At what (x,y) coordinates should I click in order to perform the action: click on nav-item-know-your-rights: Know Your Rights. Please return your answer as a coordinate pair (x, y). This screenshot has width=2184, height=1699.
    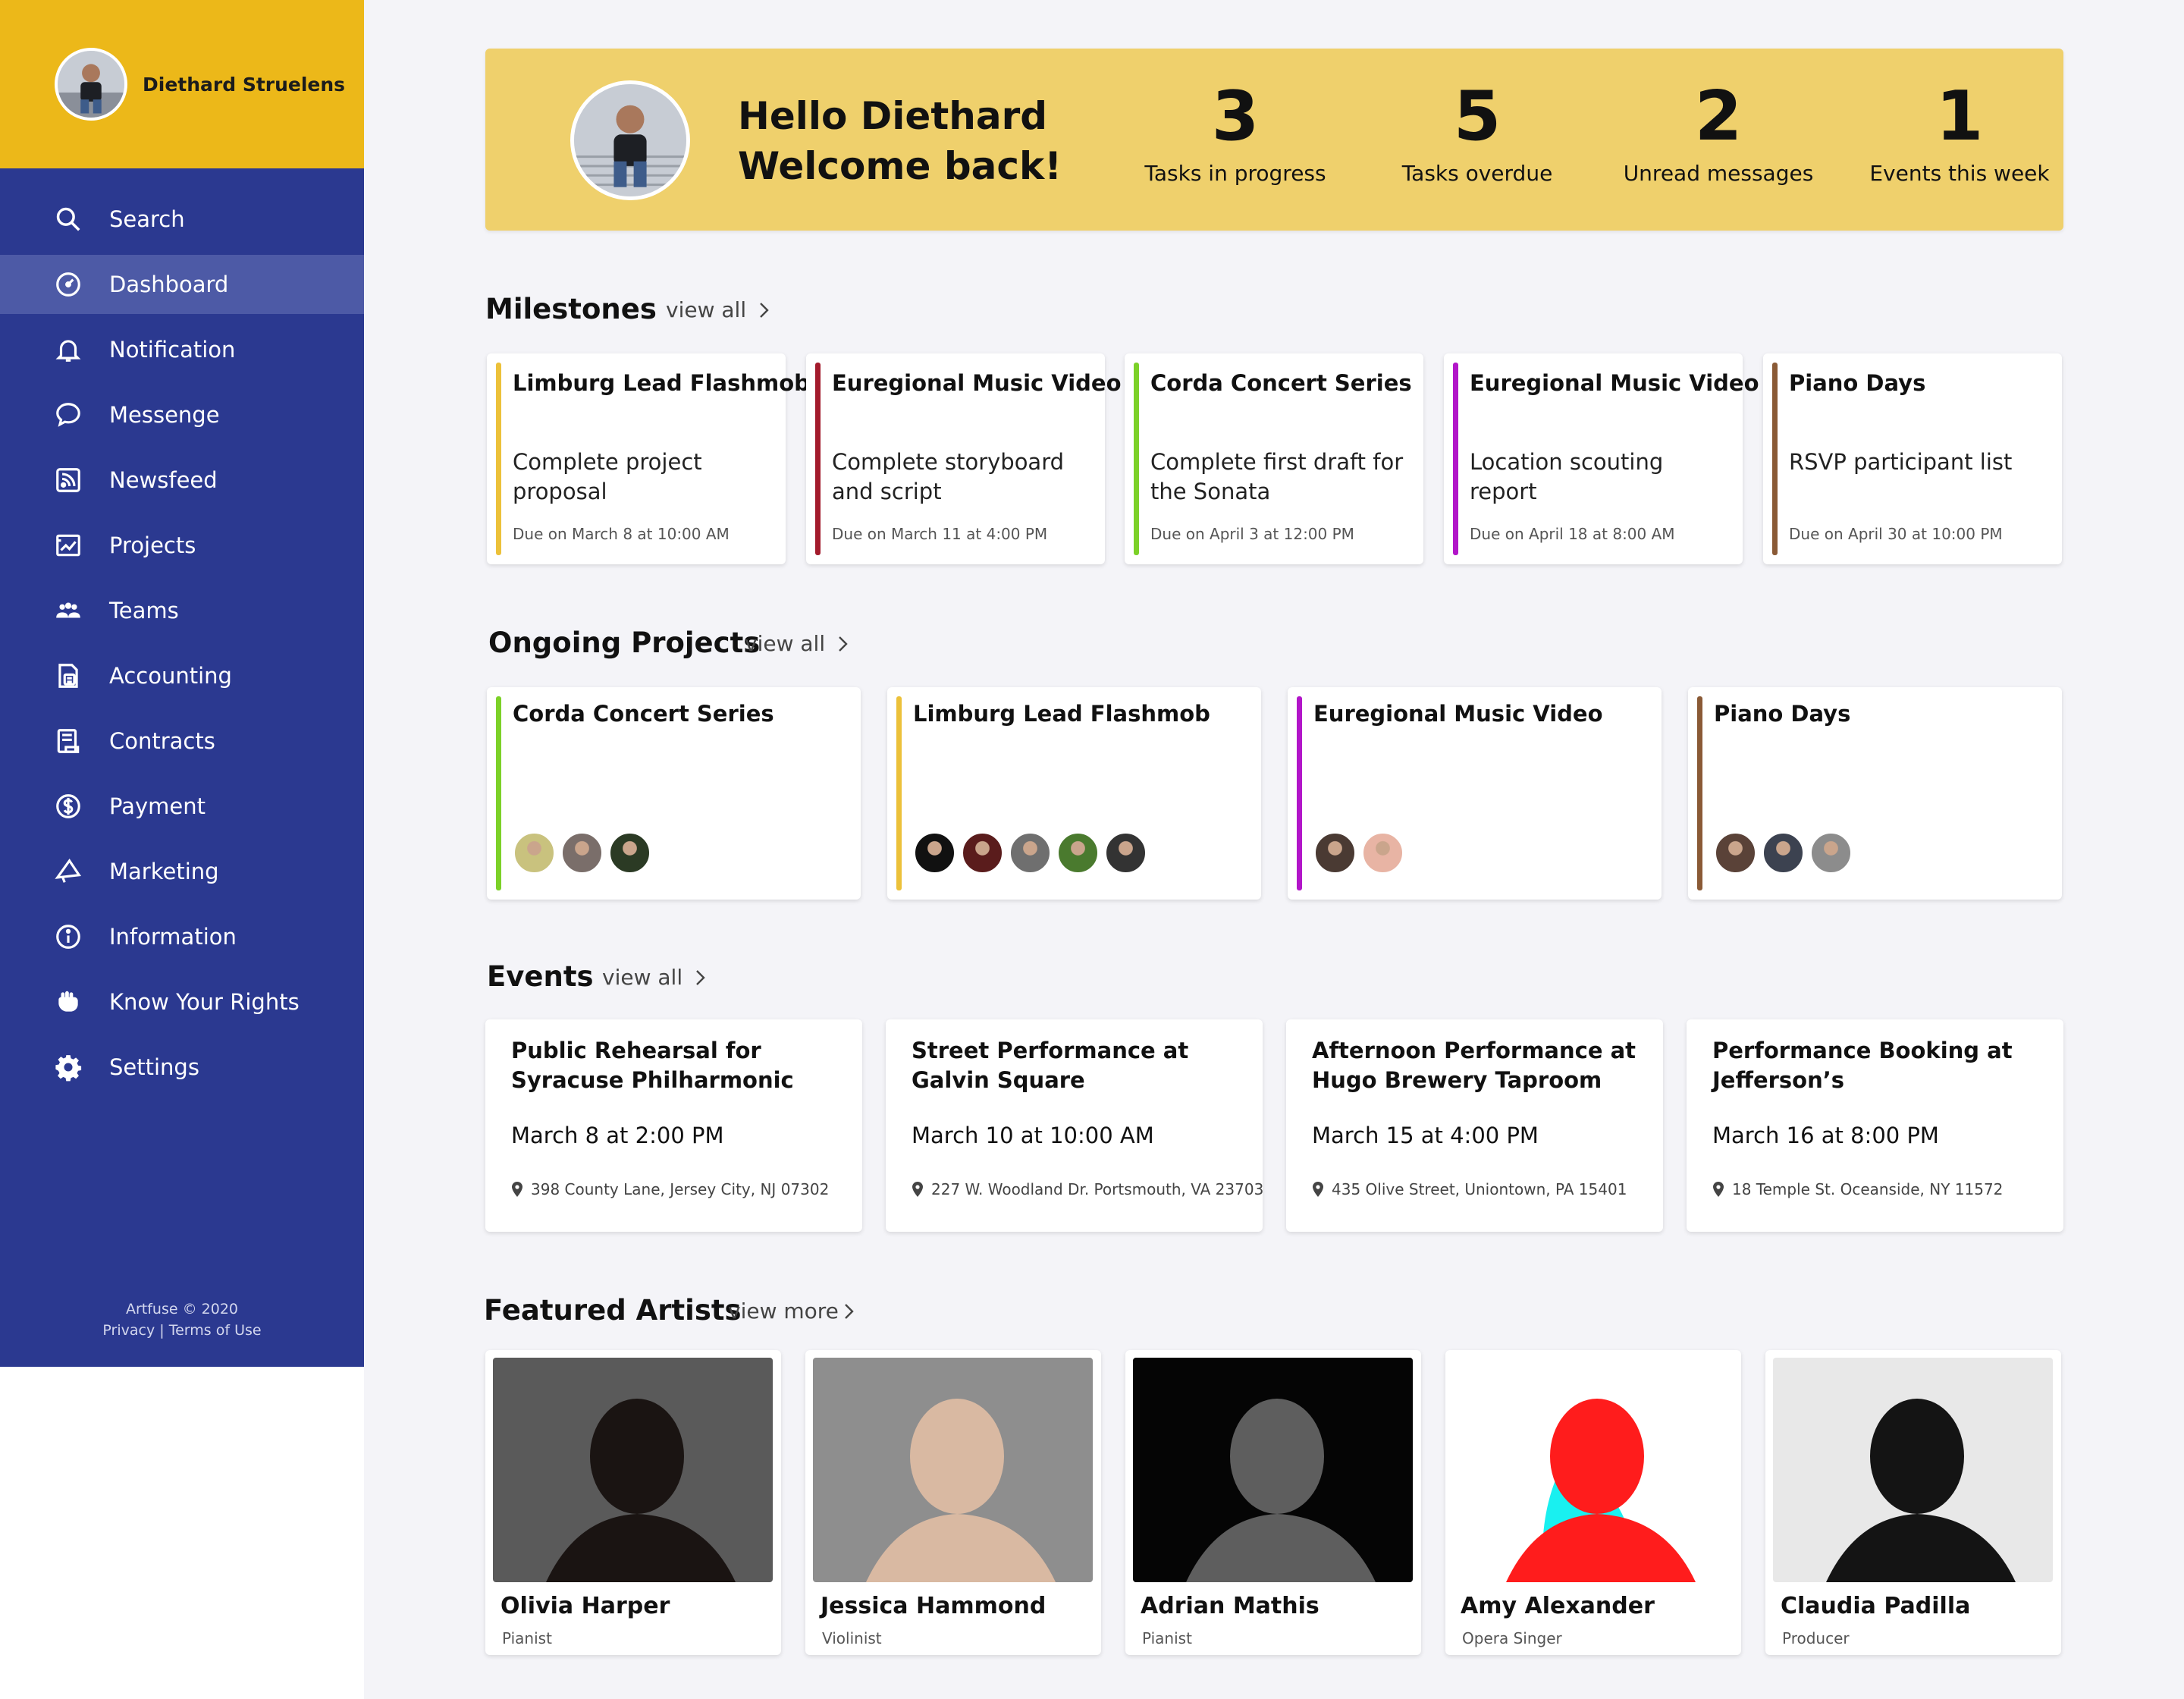
    Looking at the image, I should click on (182, 1002).